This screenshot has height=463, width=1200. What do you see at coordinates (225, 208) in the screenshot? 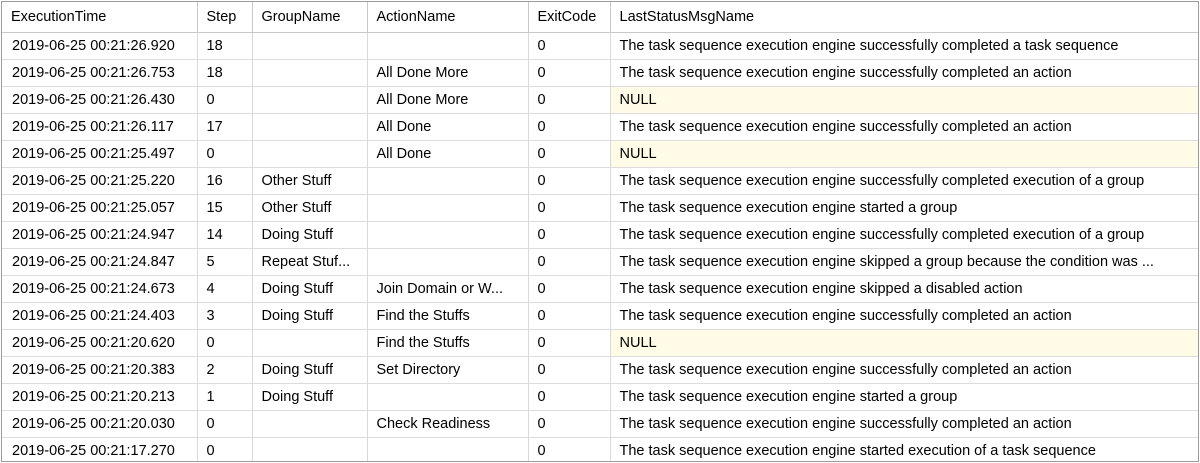
I see `cell-step: 15` at bounding box center [225, 208].